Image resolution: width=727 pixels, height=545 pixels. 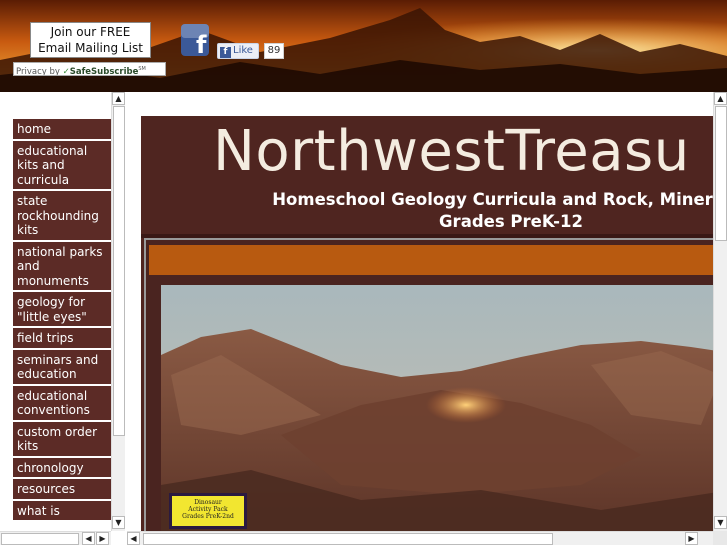 I want to click on facebook-icon: f, so click(x=195, y=42).